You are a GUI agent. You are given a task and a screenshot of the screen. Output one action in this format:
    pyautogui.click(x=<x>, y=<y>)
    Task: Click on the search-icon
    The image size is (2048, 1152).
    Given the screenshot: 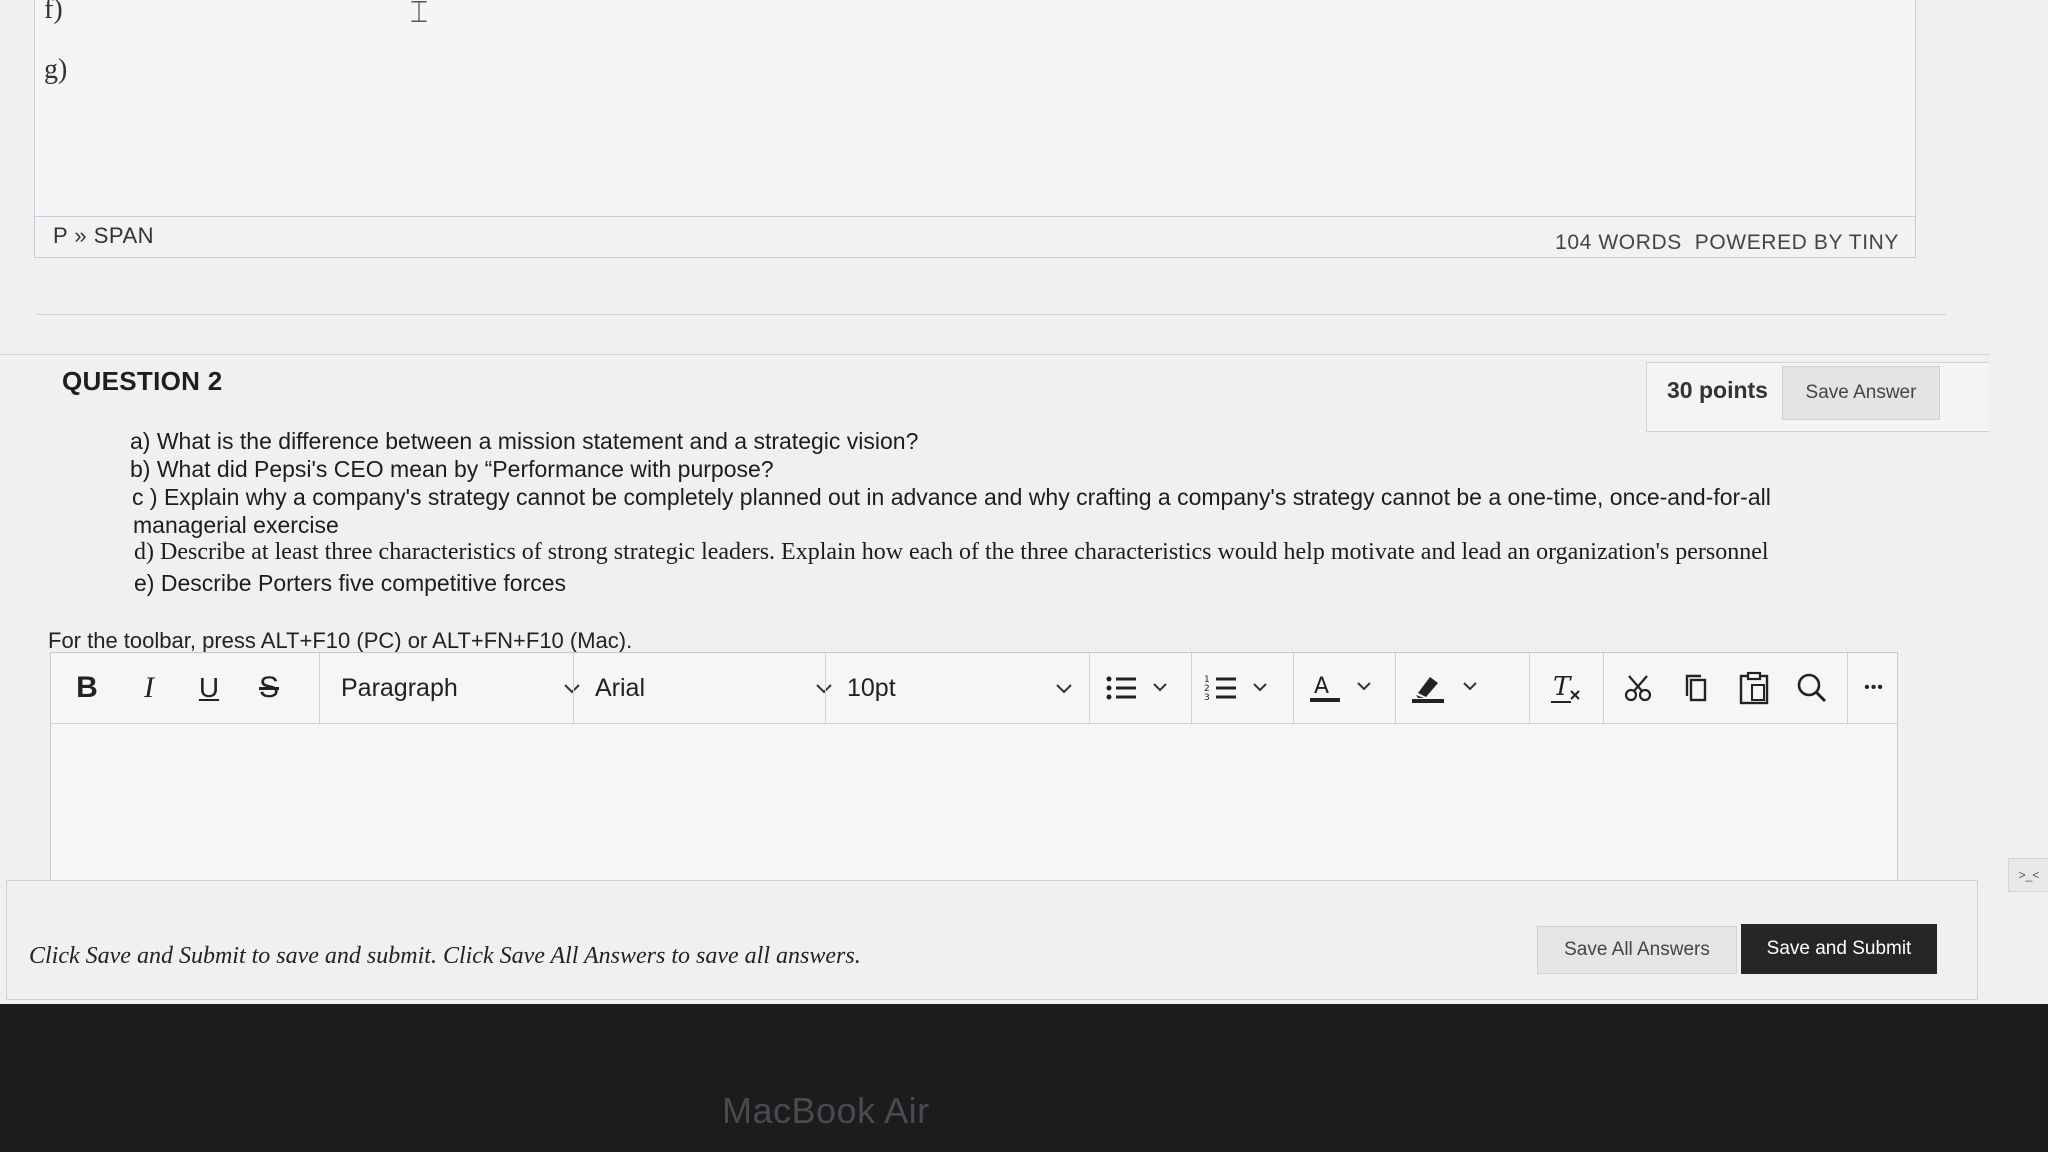 What is the action you would take?
    pyautogui.click(x=1812, y=688)
    